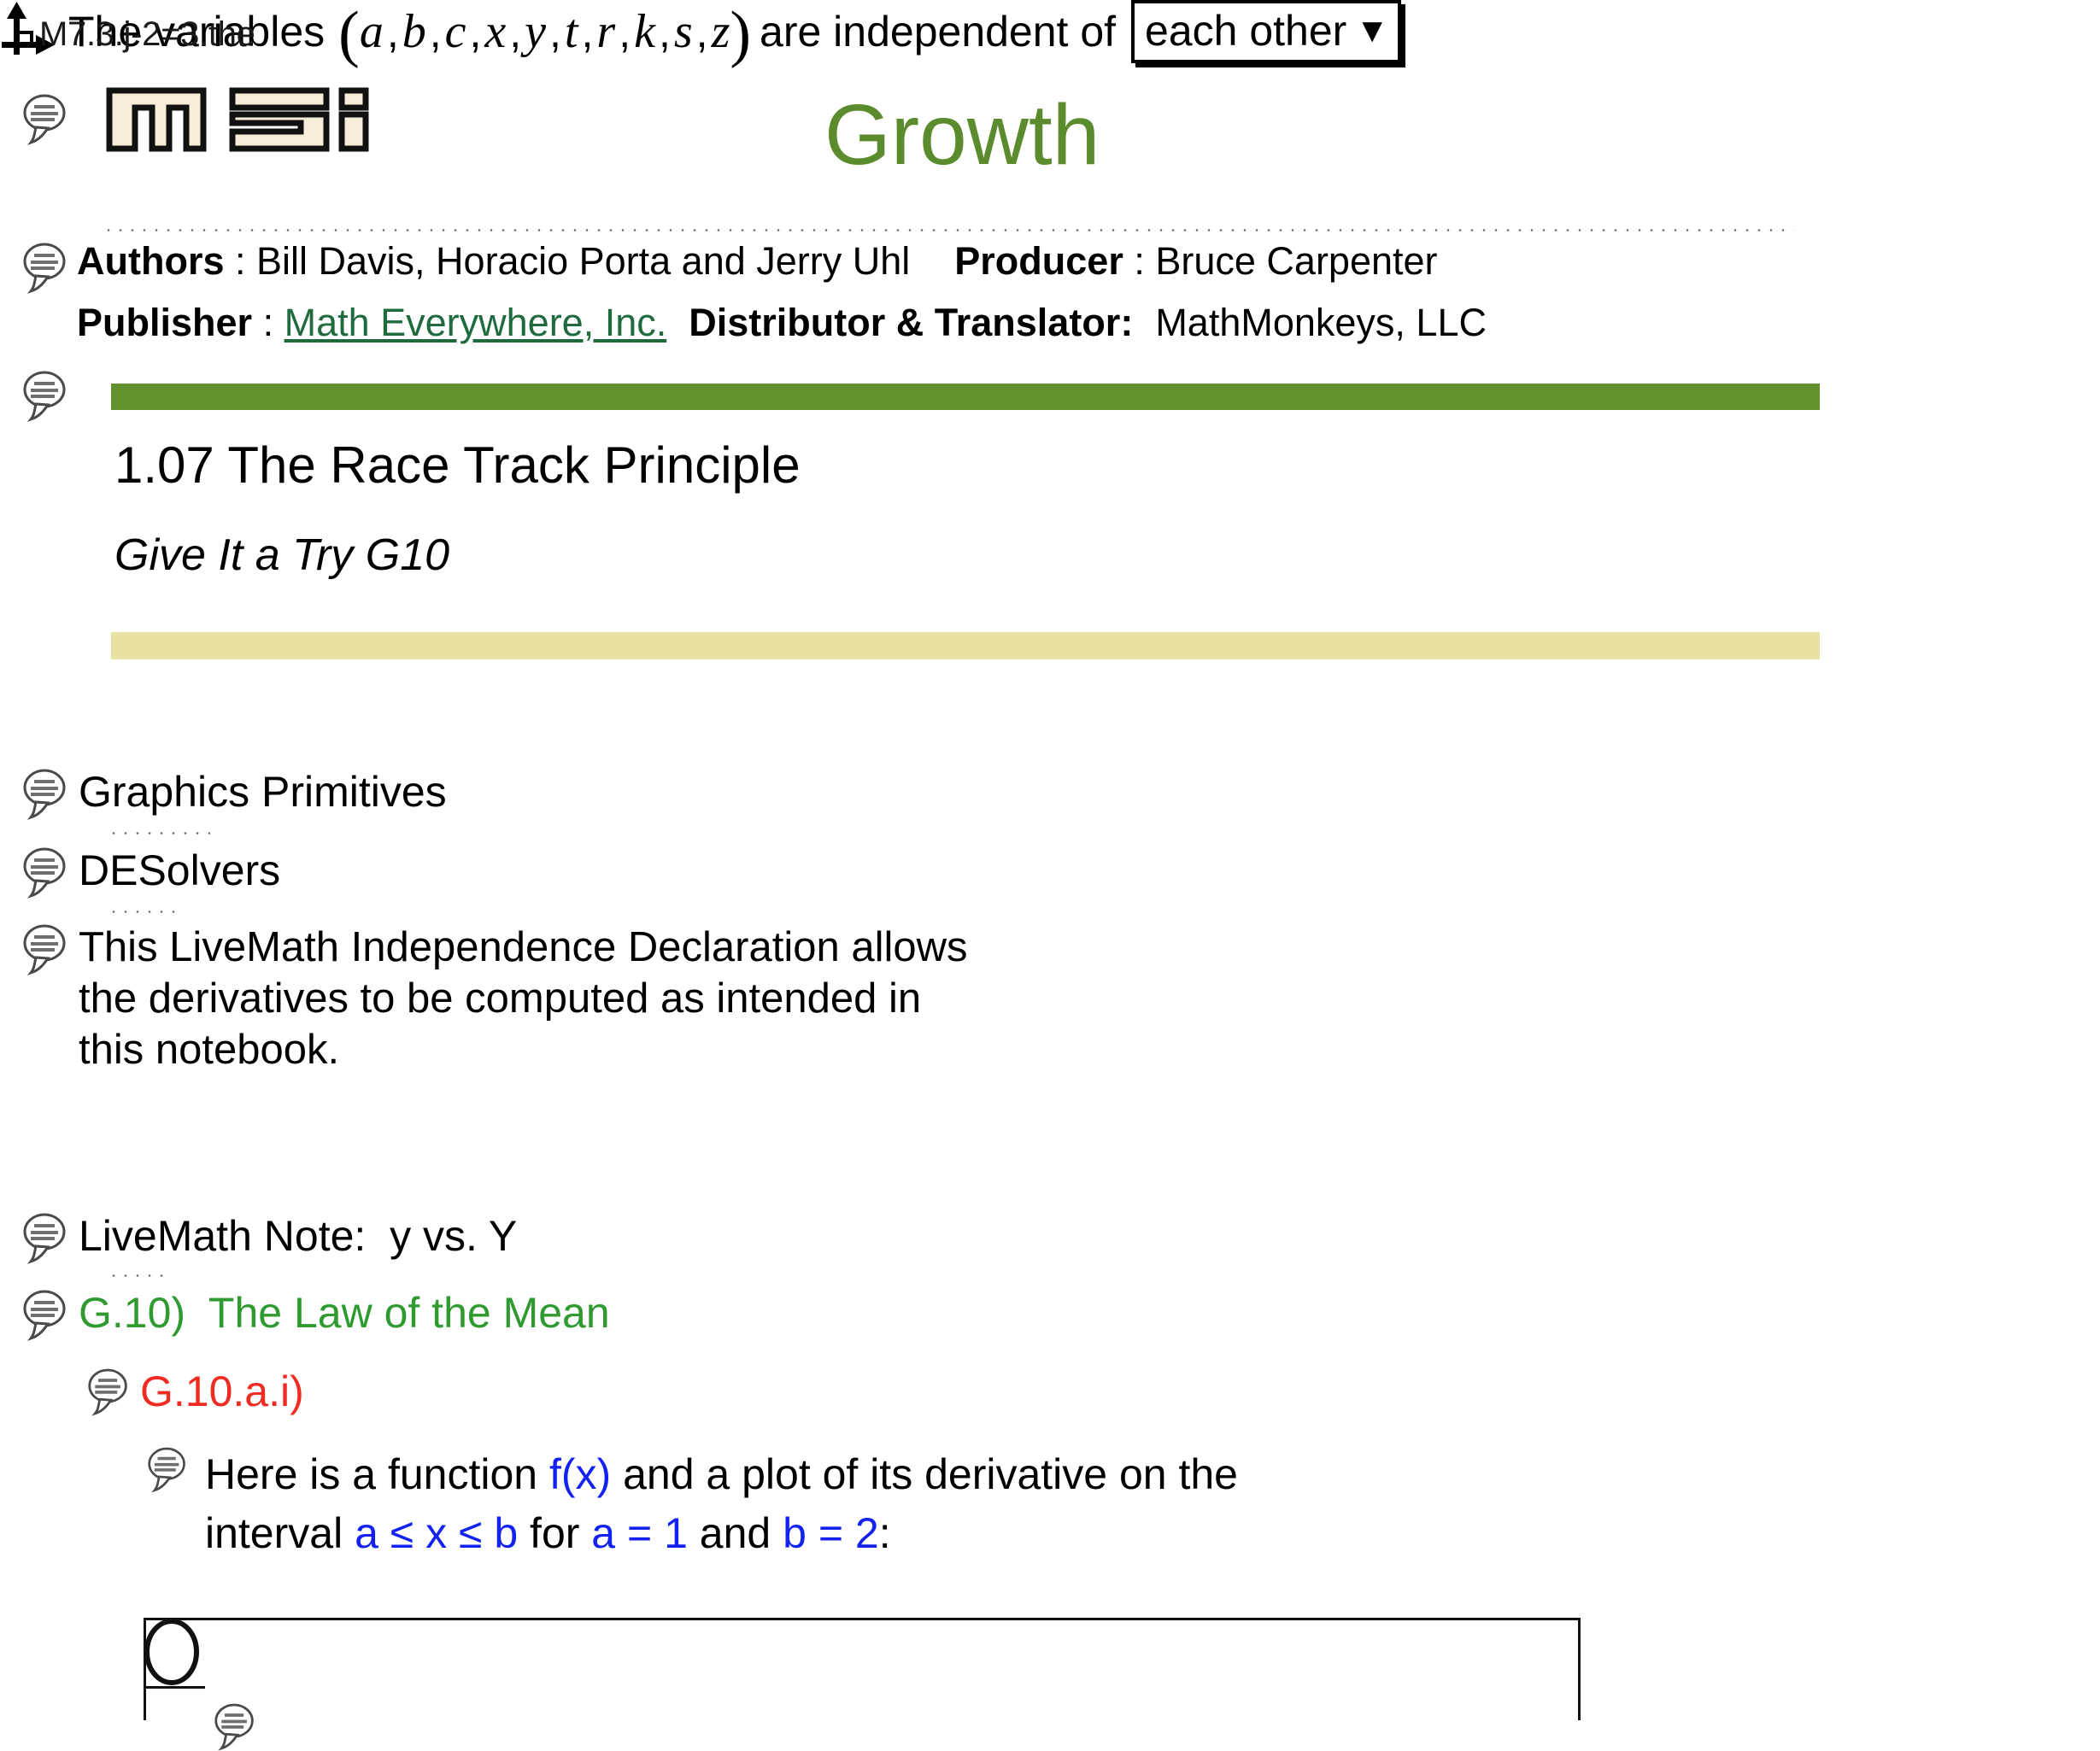 This screenshot has height=1751, width=2100. I want to click on section-subheading: Give It a Try G10, so click(282, 555).